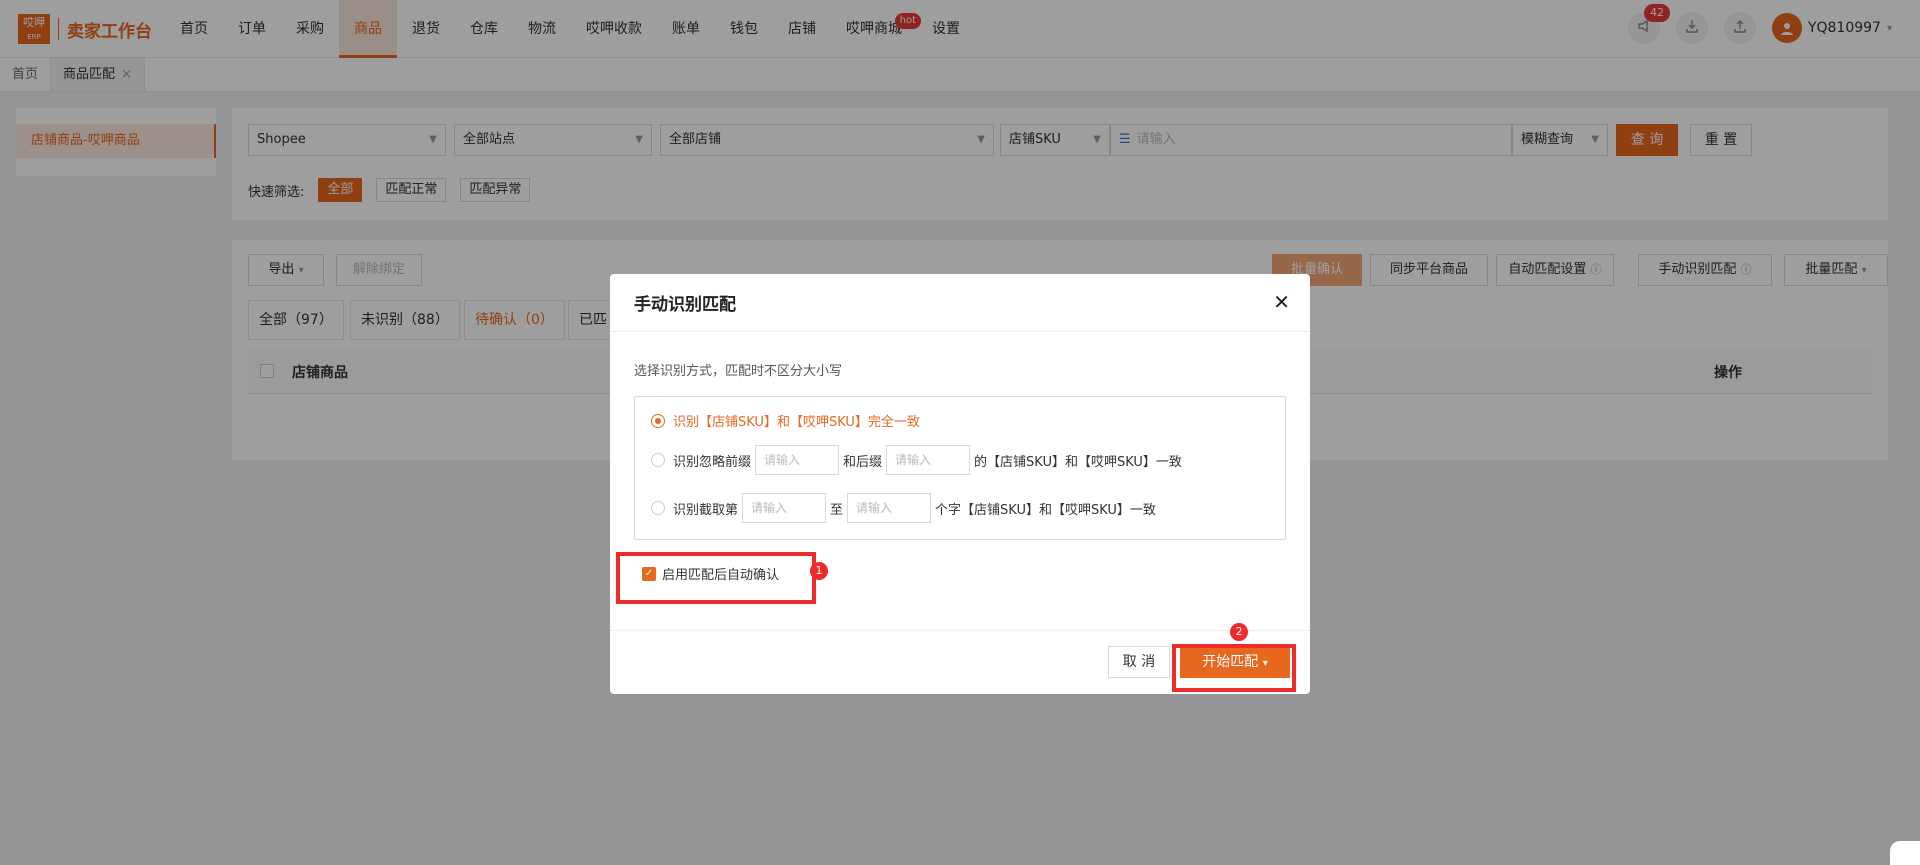 This screenshot has height=865, width=1920. I want to click on rule-ignore-prefix-label: 识别忽略前缀, so click(712, 462).